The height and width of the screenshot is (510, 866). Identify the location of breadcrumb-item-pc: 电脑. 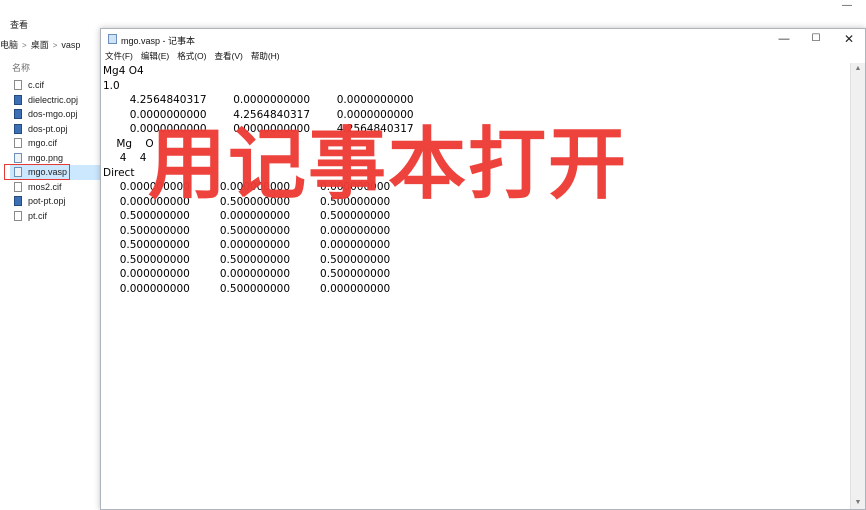
(9, 44).